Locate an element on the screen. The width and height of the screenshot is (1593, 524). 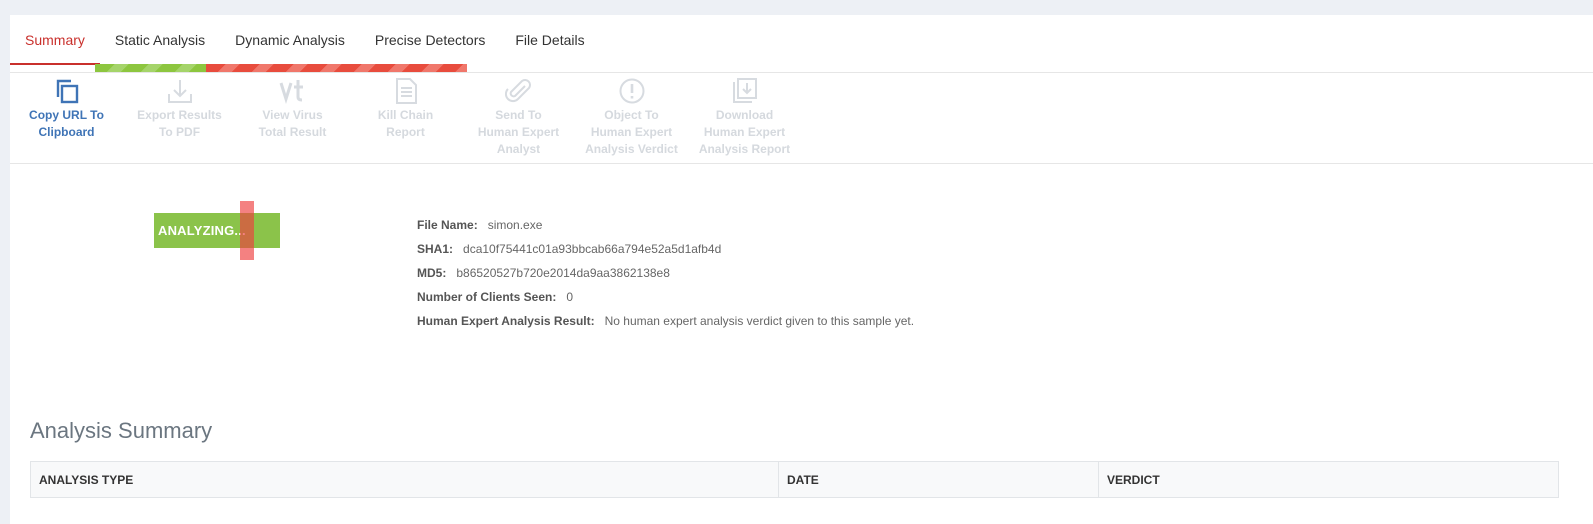
download-expert-report-label: Download Human Expert Analysis Report is located at coordinates (744, 132).